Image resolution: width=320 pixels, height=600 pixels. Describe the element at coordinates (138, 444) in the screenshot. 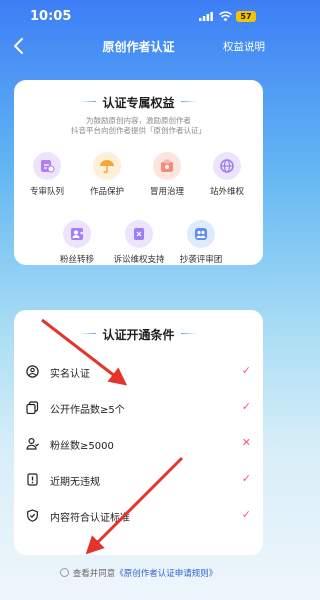

I see `condition-row-fans: 粉丝数≥5000 ✕` at that location.